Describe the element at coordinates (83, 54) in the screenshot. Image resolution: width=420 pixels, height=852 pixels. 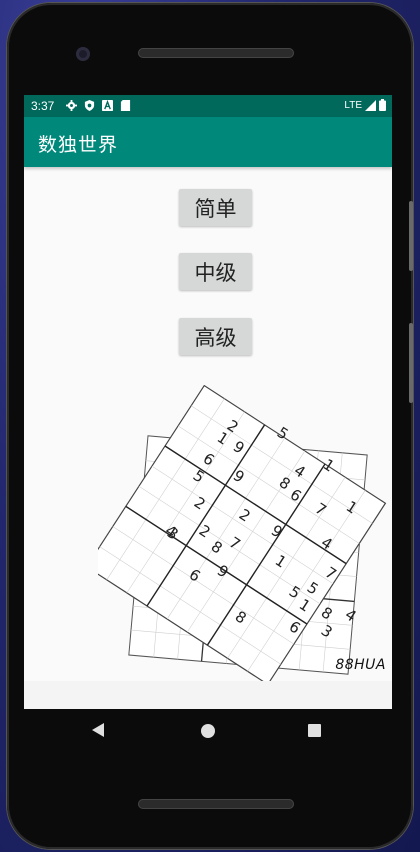
I see `front-camera` at that location.